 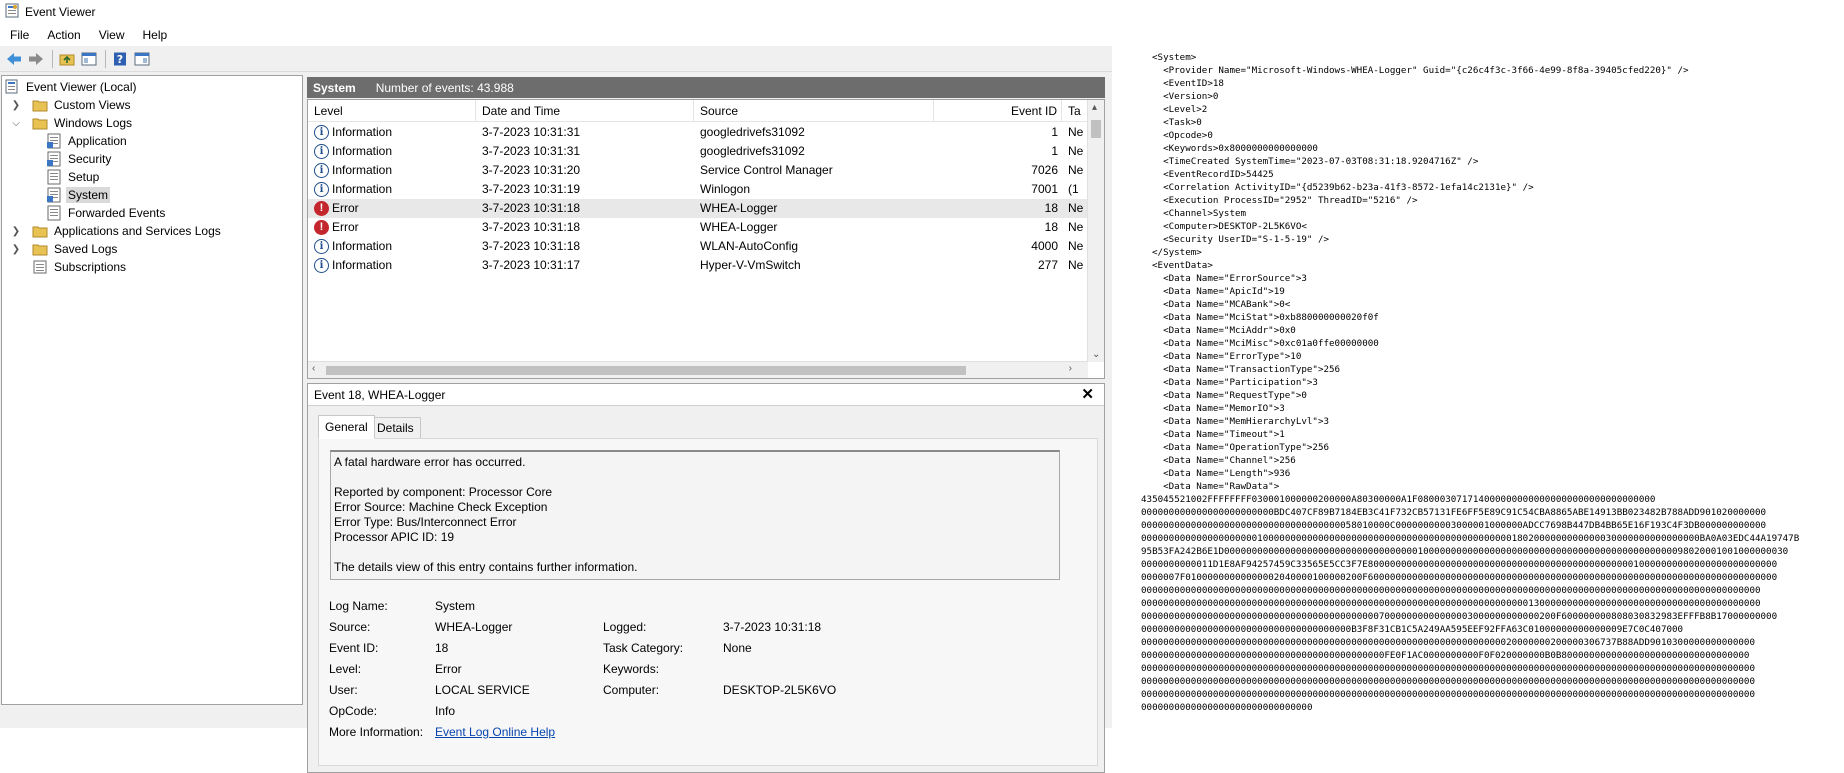 What do you see at coordinates (120, 59) in the screenshot?
I see `help-icon: ?` at bounding box center [120, 59].